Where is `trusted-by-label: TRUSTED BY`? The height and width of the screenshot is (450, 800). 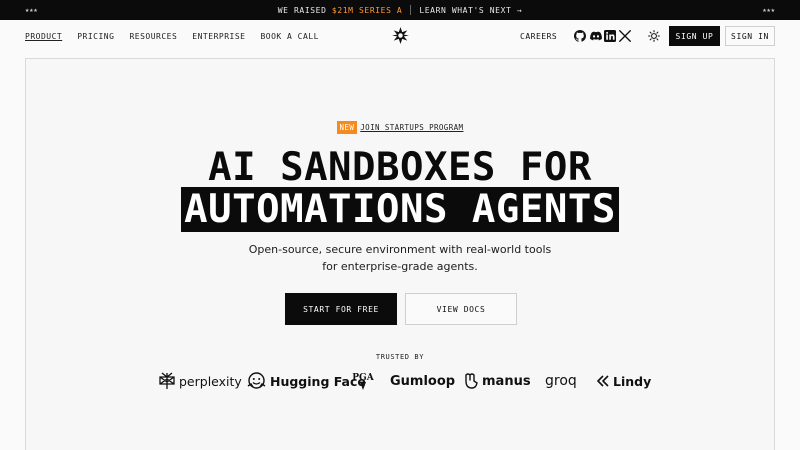
trusted-by-label: TRUSTED BY is located at coordinates (400, 357).